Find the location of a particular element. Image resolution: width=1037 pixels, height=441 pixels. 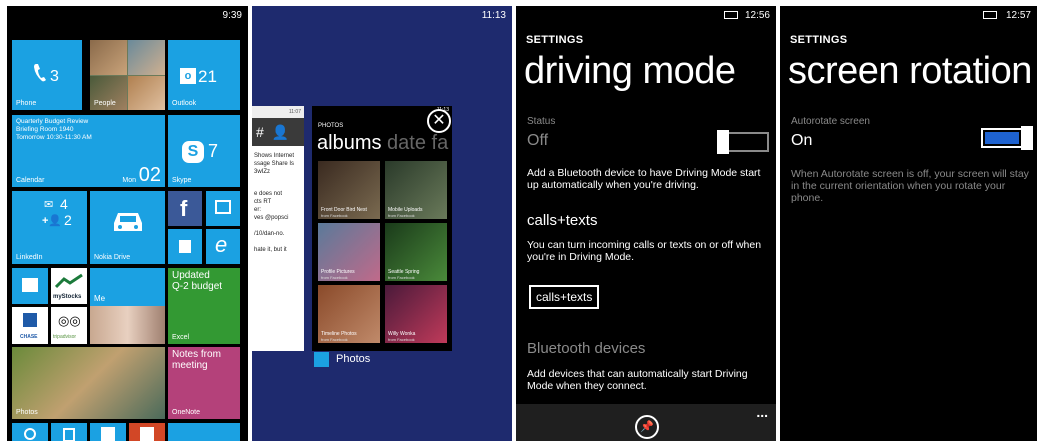

onenote-label: OneNote is located at coordinates (186, 412).